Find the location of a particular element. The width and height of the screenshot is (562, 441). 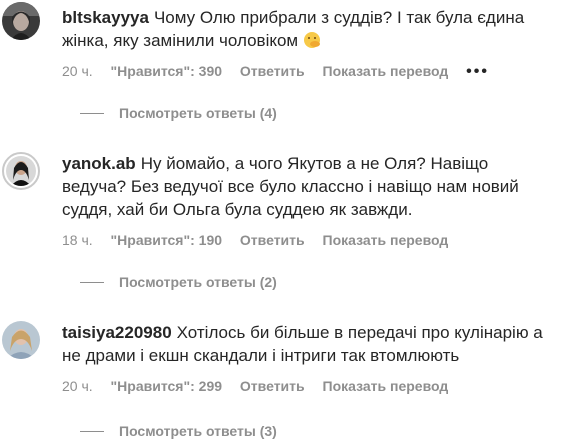

username: yanok.ab is located at coordinates (99, 163).